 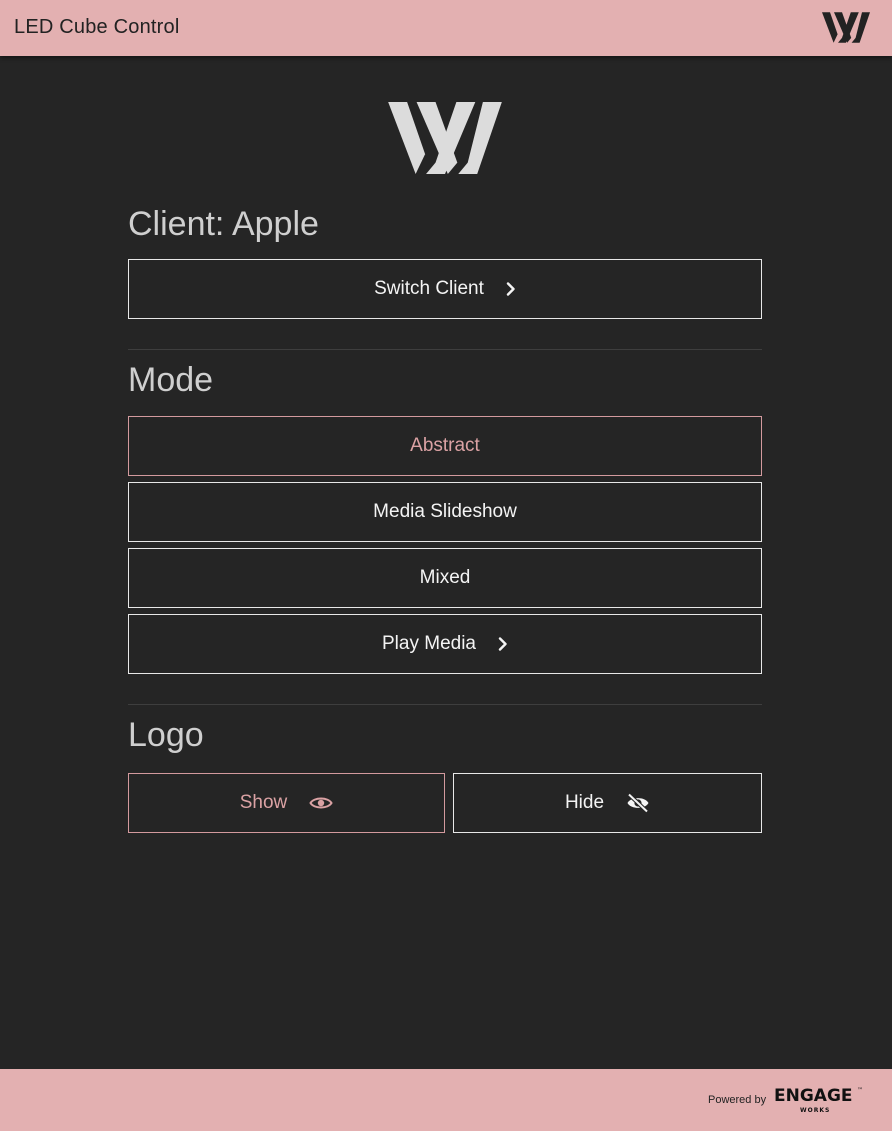 What do you see at coordinates (638, 803) in the screenshot?
I see `eye-off-icon` at bounding box center [638, 803].